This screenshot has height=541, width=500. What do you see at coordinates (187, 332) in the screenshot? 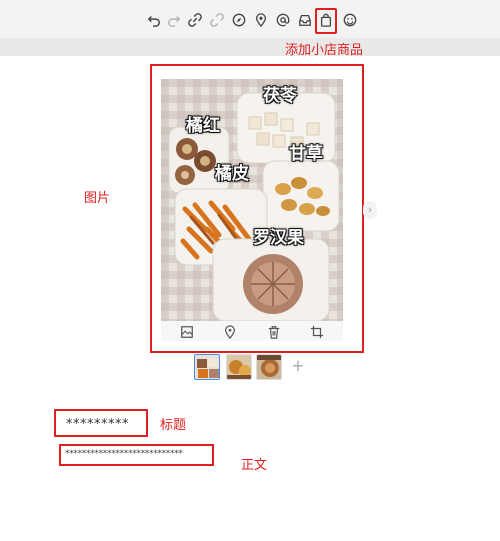
I see `image-edit-icon` at bounding box center [187, 332].